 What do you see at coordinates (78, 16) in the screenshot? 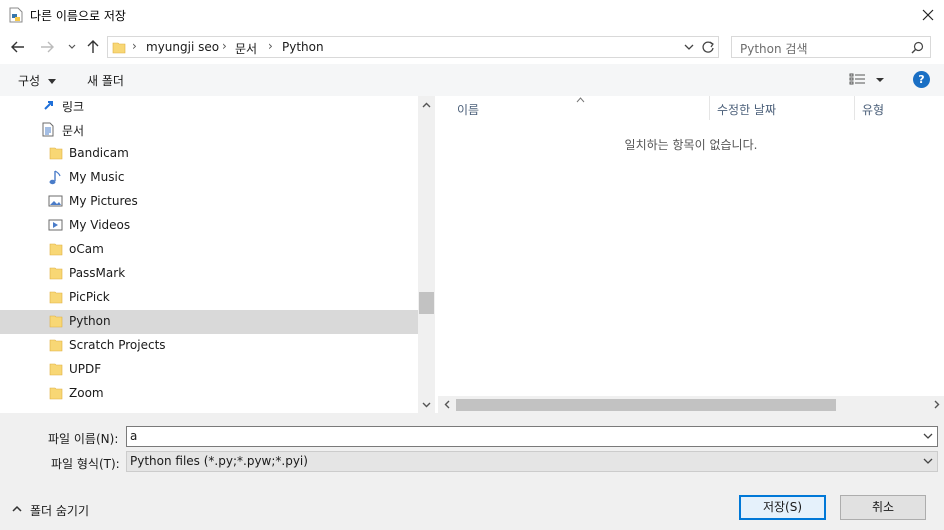
I see `window-title: 다른 이름으로 저장` at bounding box center [78, 16].